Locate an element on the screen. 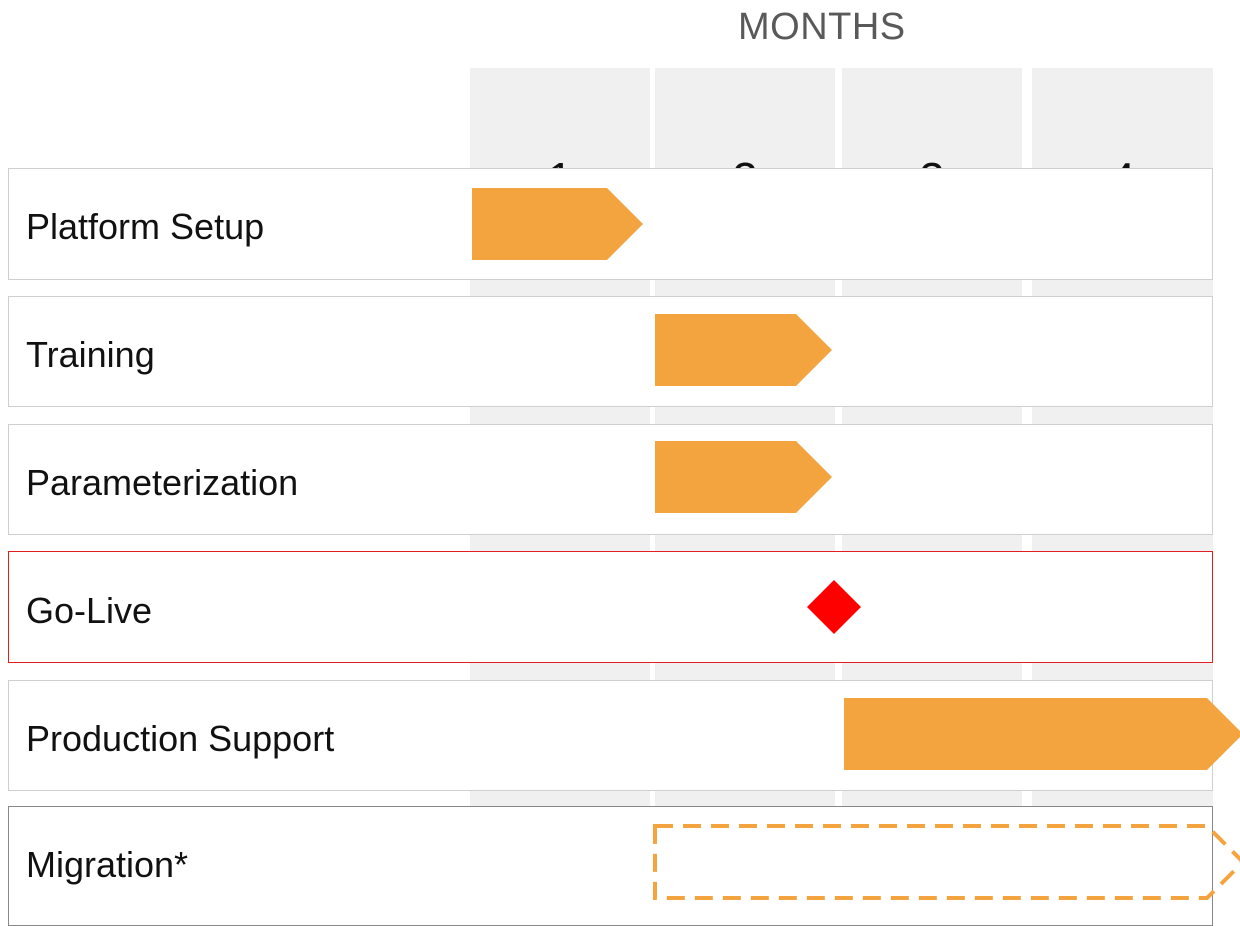  milestone-diamond is located at coordinates (834, 607).